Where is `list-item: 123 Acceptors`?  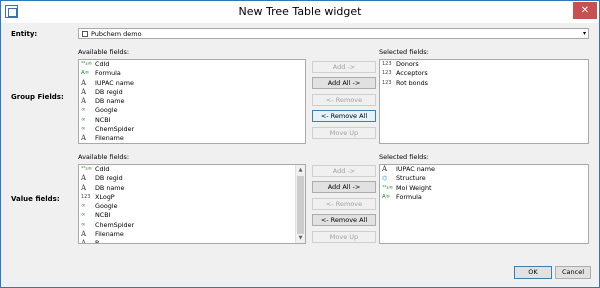 list-item: 123 Acceptors is located at coordinates (484, 73).